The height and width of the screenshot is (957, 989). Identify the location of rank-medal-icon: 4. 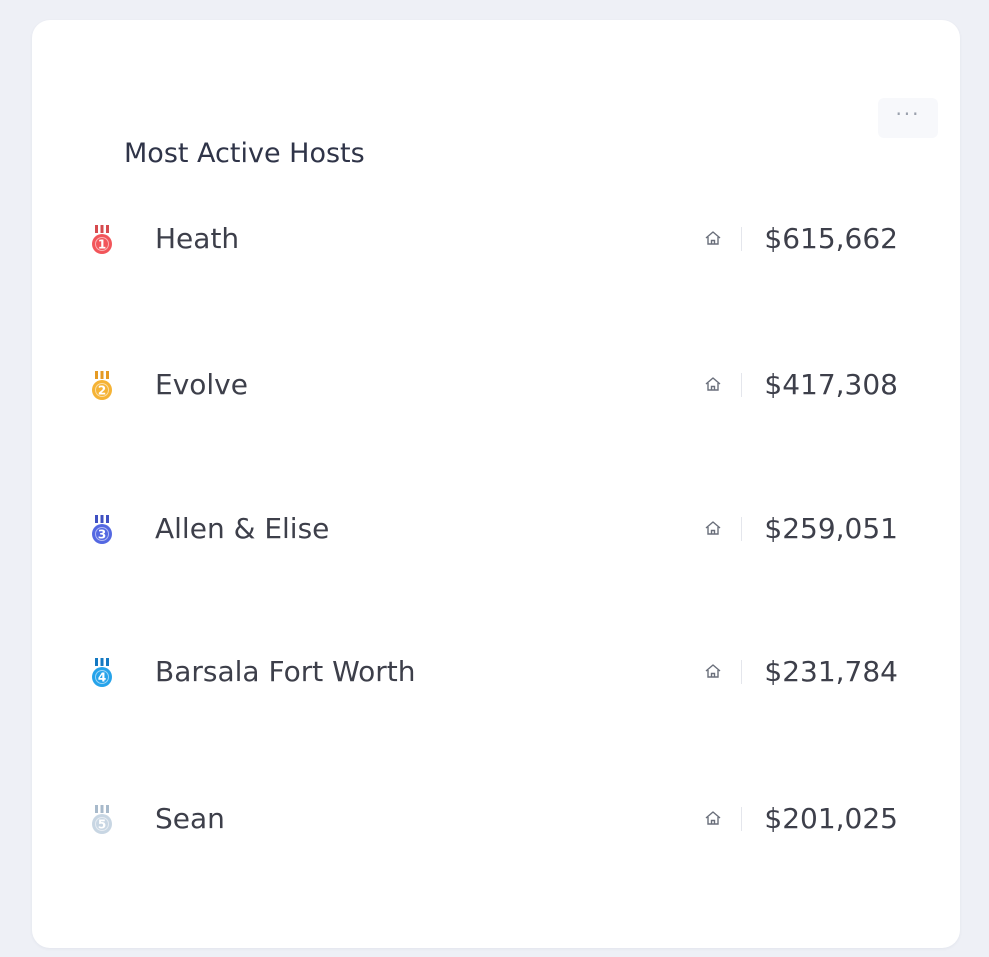
(102, 672).